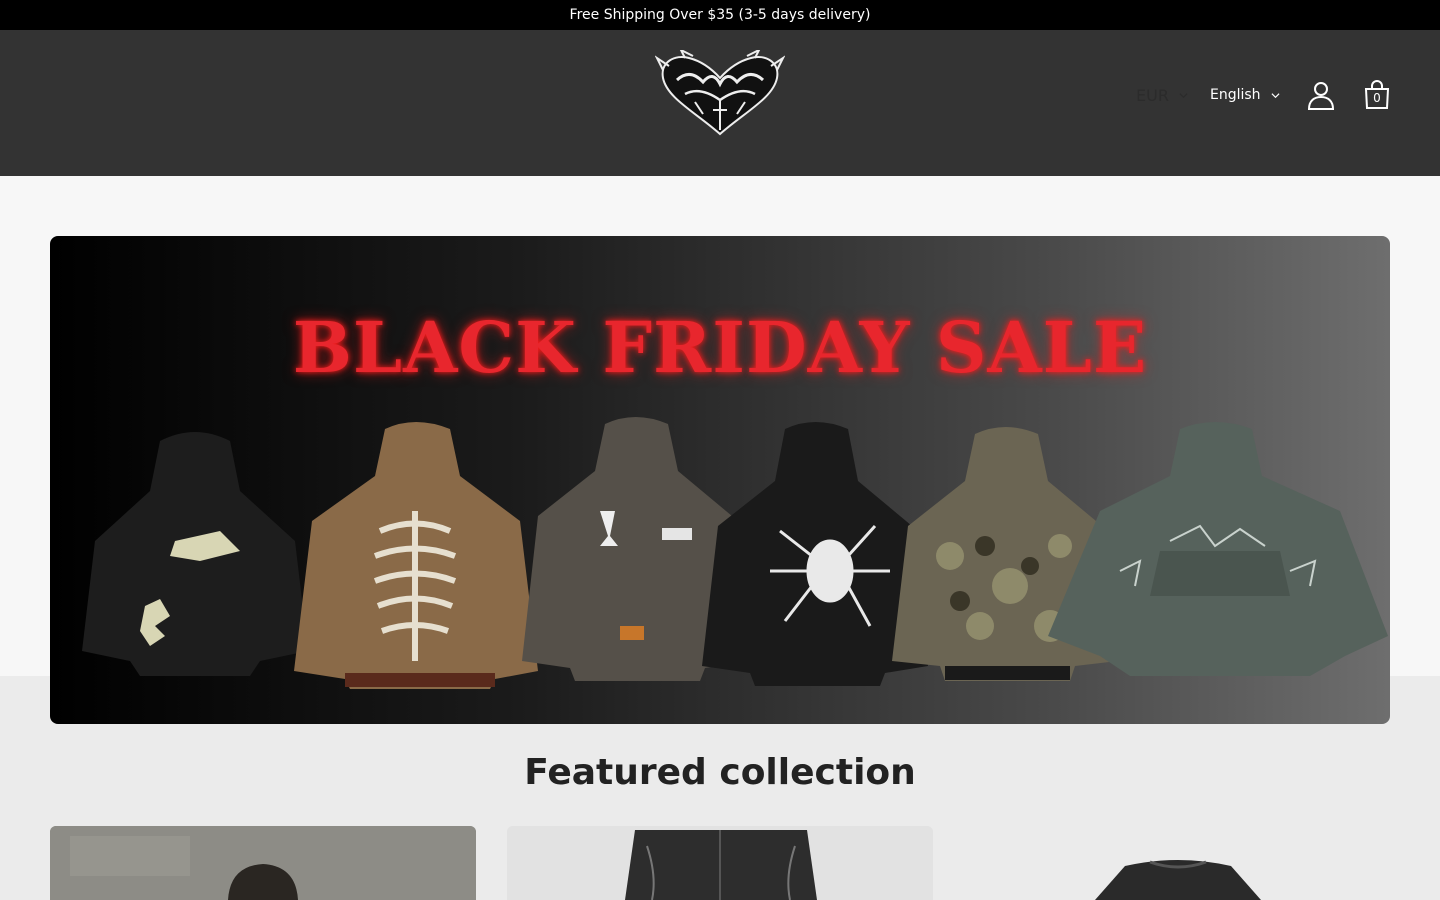 The height and width of the screenshot is (900, 1440). What do you see at coordinates (1235, 95) in the screenshot?
I see `language-label: English` at bounding box center [1235, 95].